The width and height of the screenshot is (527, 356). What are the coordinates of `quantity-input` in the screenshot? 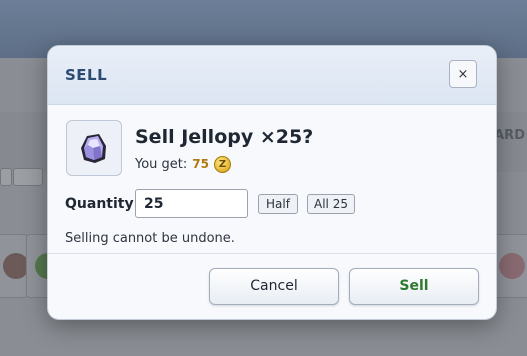 It's located at (191, 203).